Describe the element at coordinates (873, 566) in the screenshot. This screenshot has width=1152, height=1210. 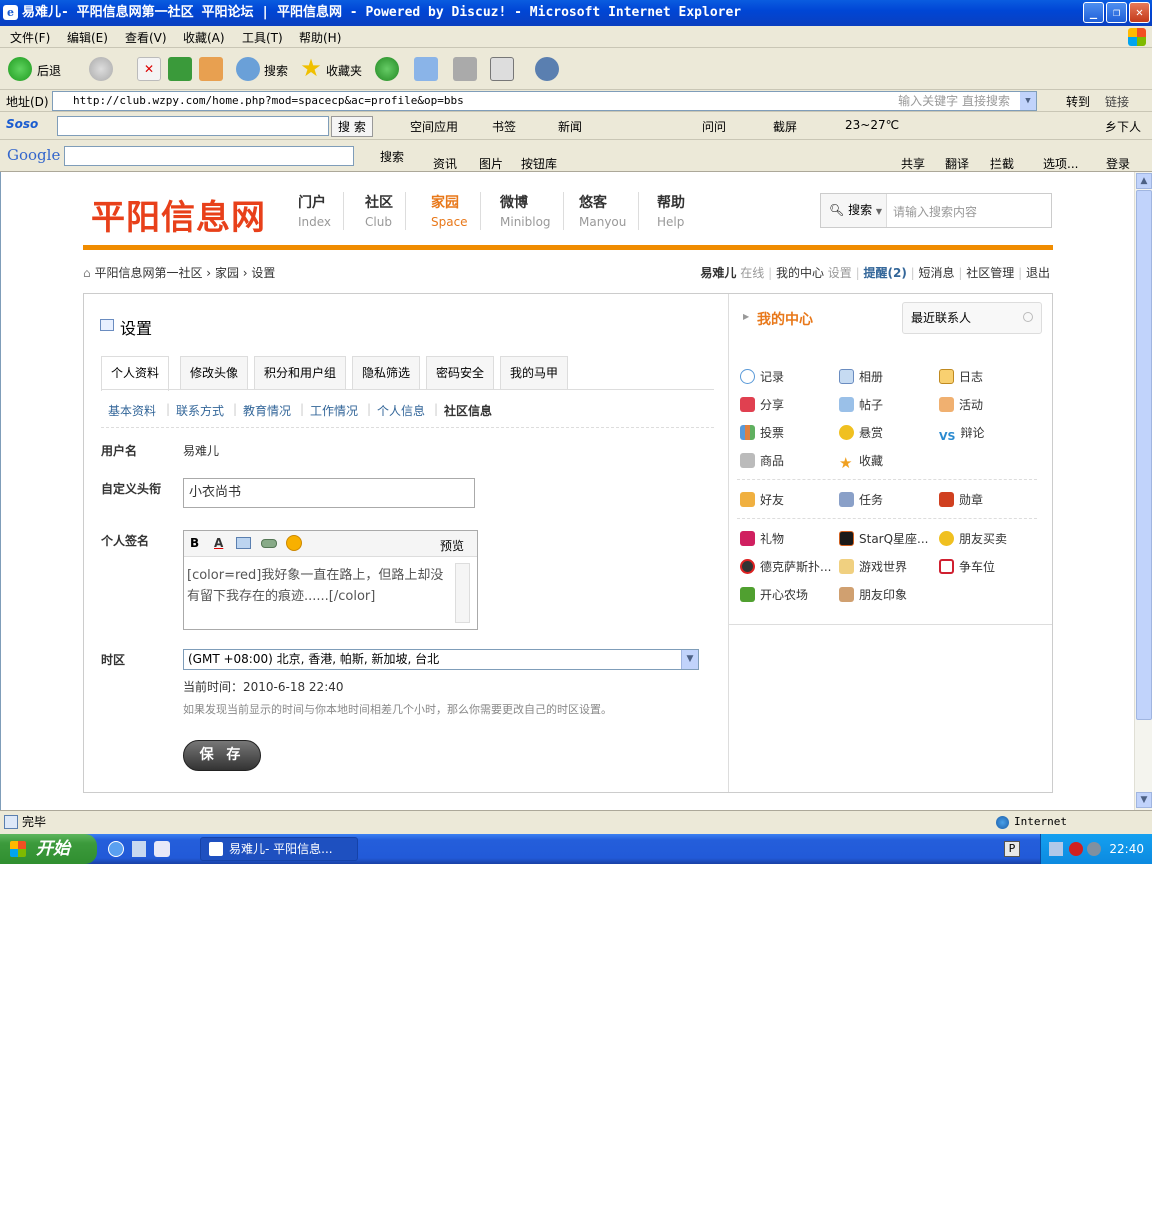
I see `app-game-world: 游戏世界` at that location.